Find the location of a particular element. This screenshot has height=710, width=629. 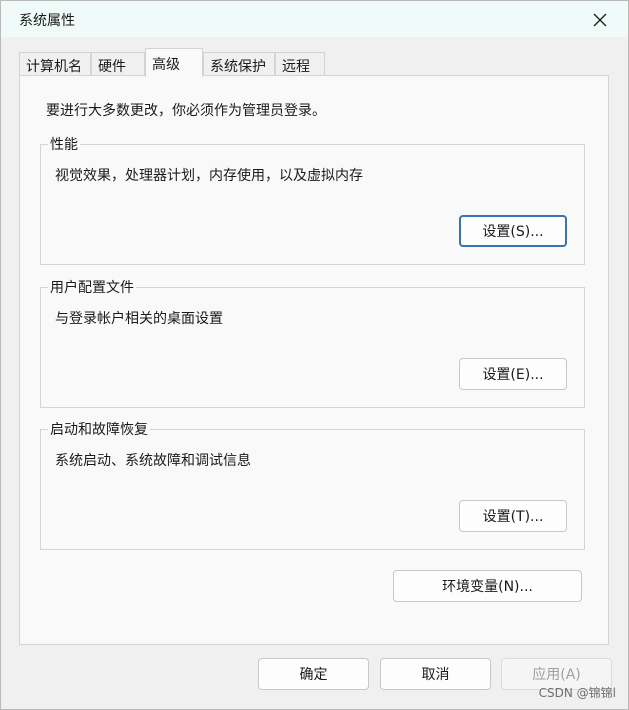

close-button is located at coordinates (600, 20).